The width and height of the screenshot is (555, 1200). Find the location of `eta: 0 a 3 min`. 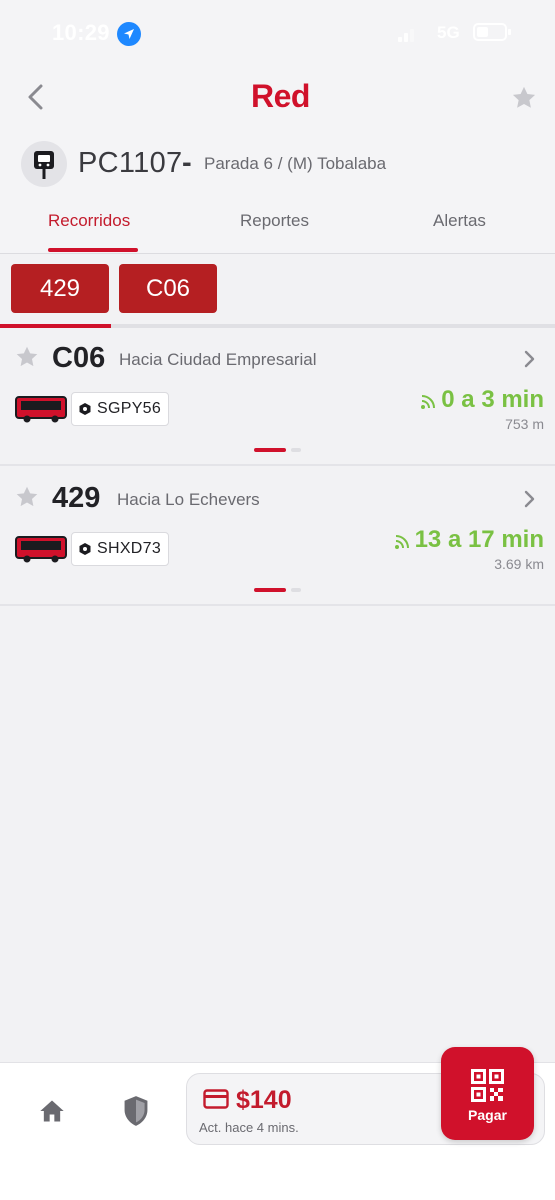

eta: 0 a 3 min is located at coordinates (482, 400).